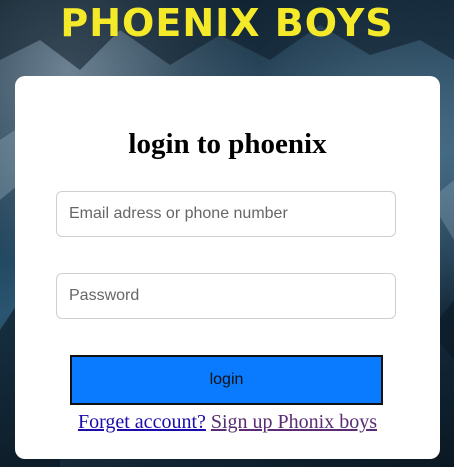 The image size is (454, 467). I want to click on password-input, so click(226, 296).